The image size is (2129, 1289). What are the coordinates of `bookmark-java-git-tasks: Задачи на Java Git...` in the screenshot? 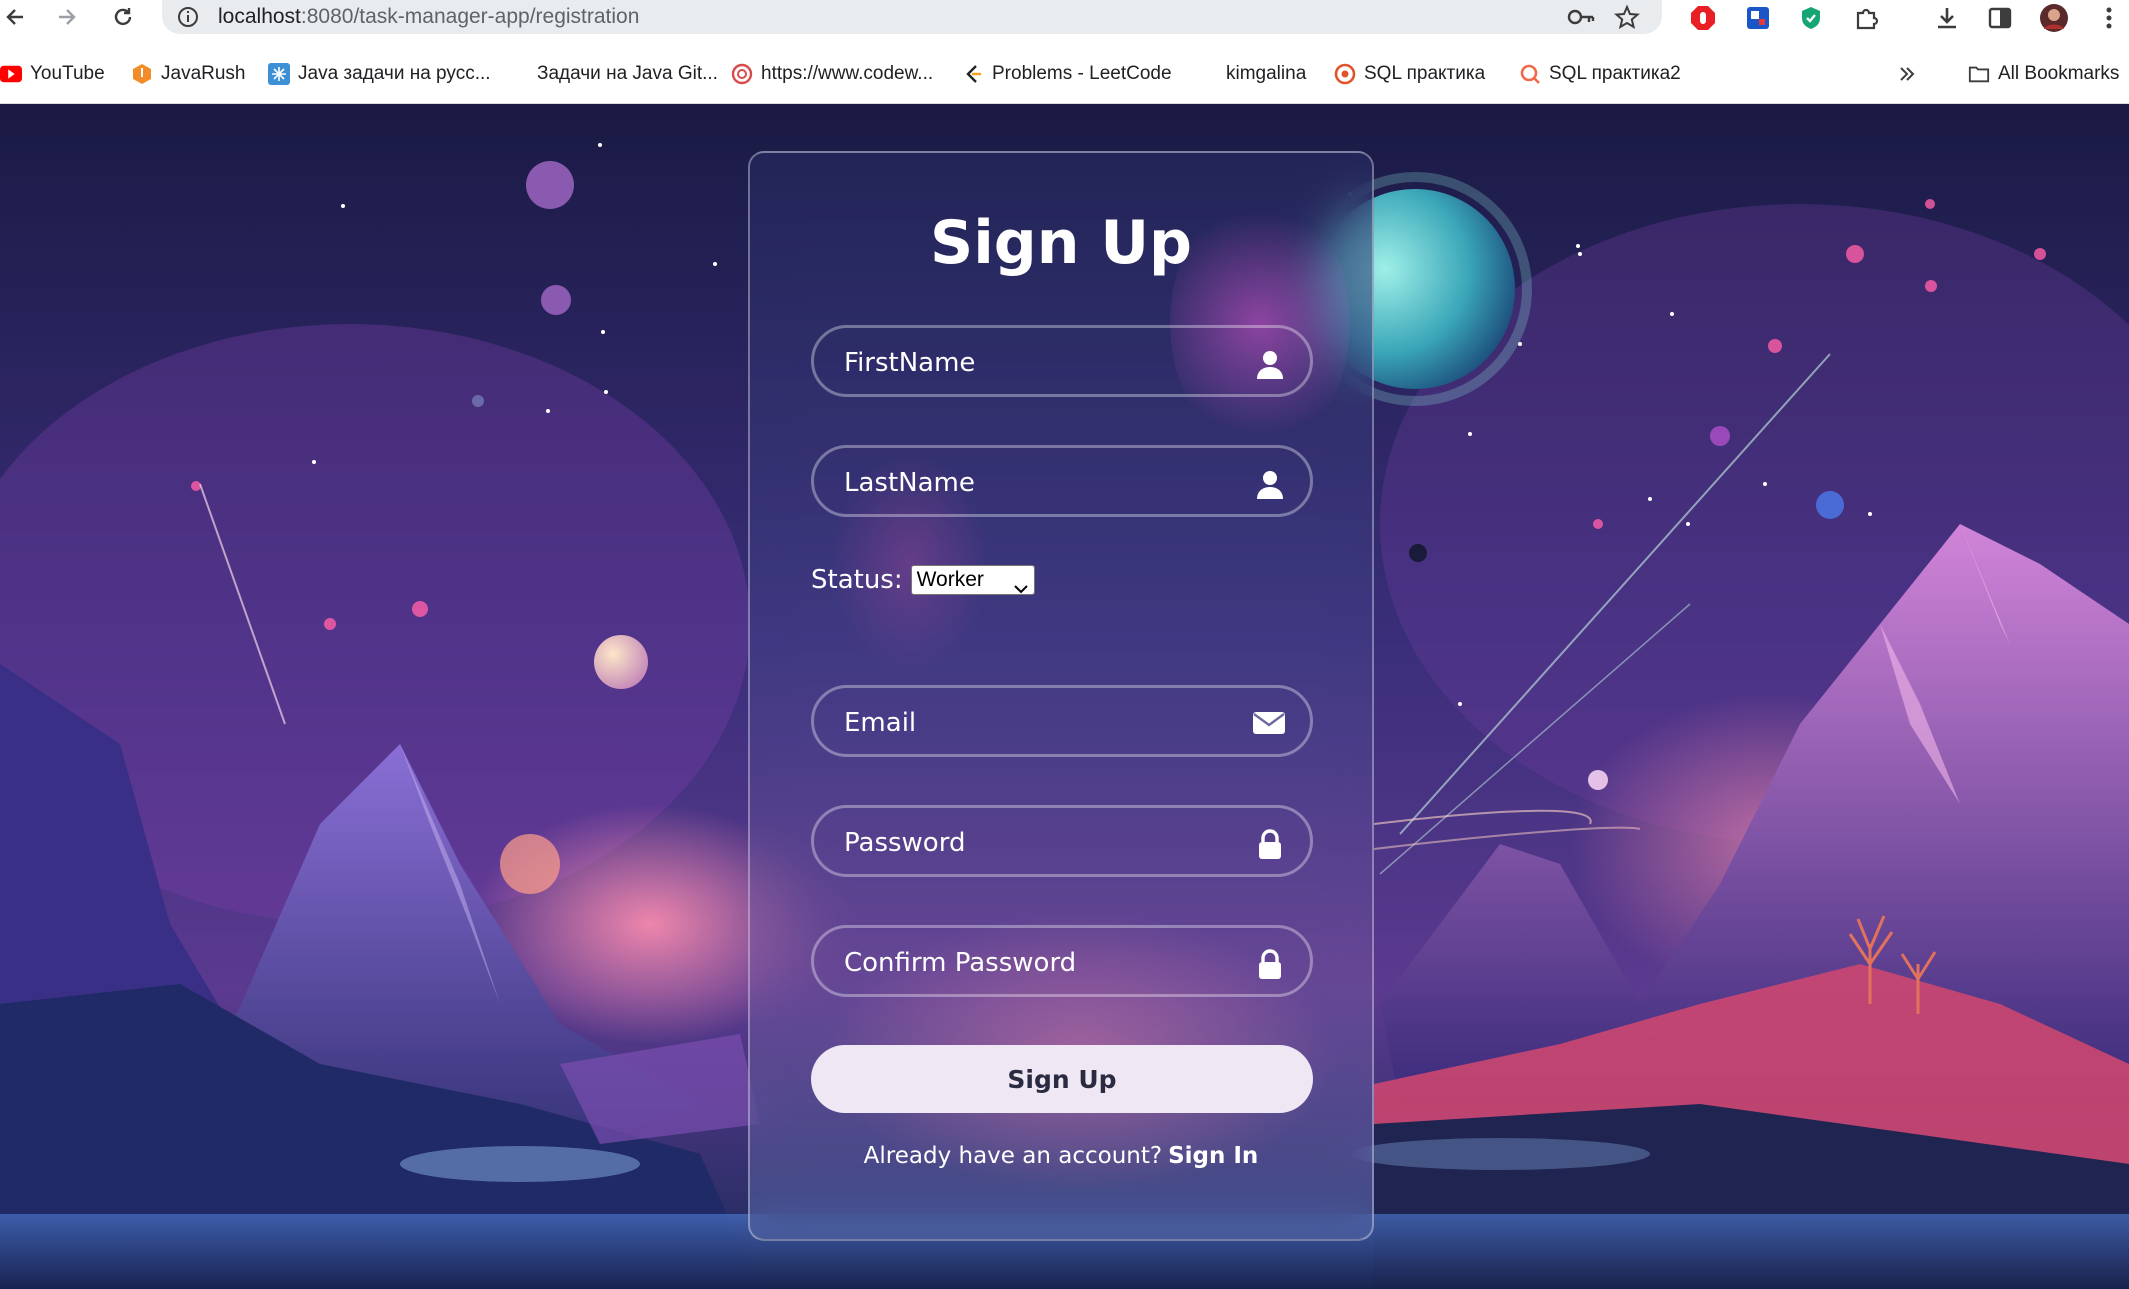 It's located at (627, 74).